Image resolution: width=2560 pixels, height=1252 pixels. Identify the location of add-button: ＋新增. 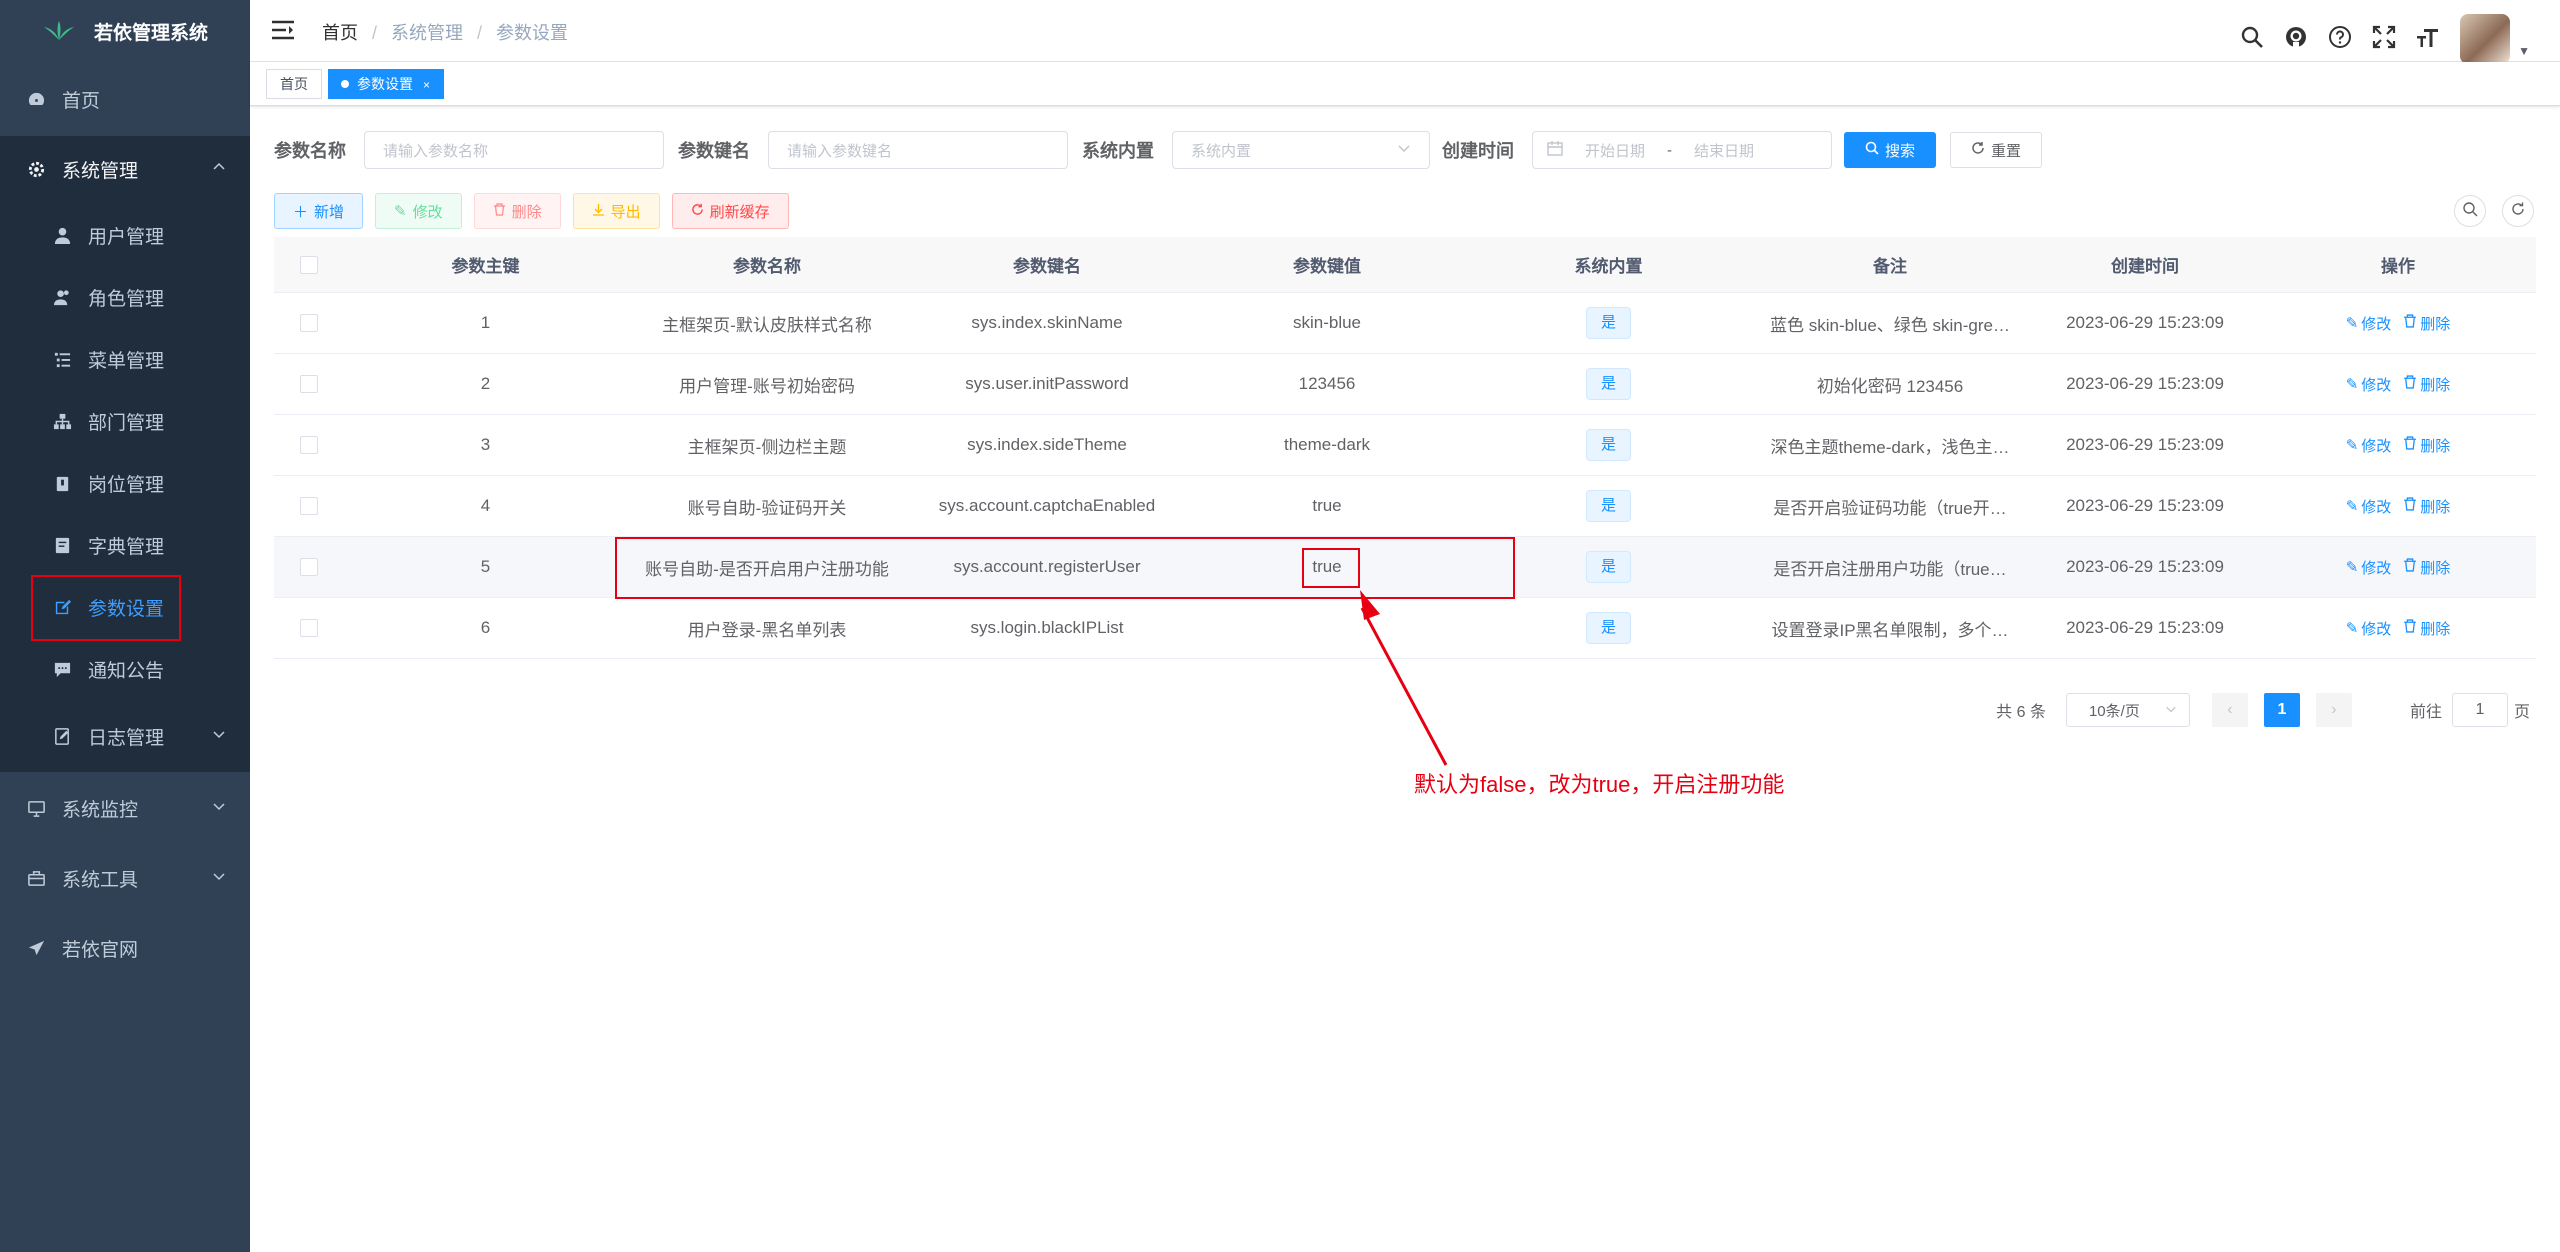
(319, 211).